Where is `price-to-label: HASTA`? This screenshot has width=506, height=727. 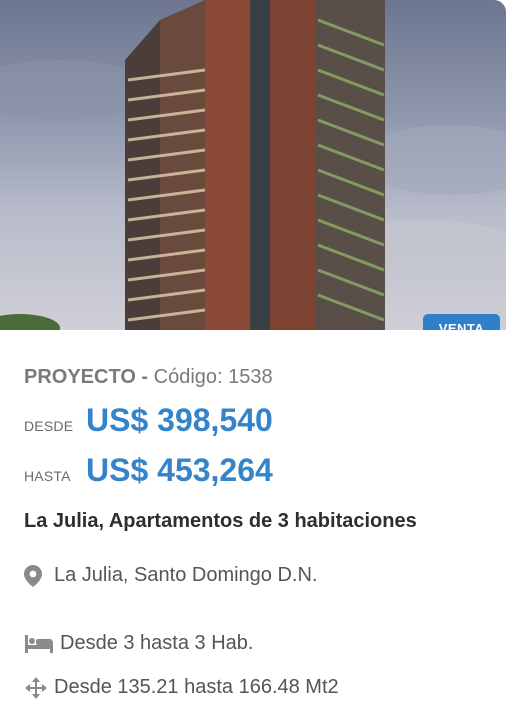
price-to-label: HASTA is located at coordinates (47, 476).